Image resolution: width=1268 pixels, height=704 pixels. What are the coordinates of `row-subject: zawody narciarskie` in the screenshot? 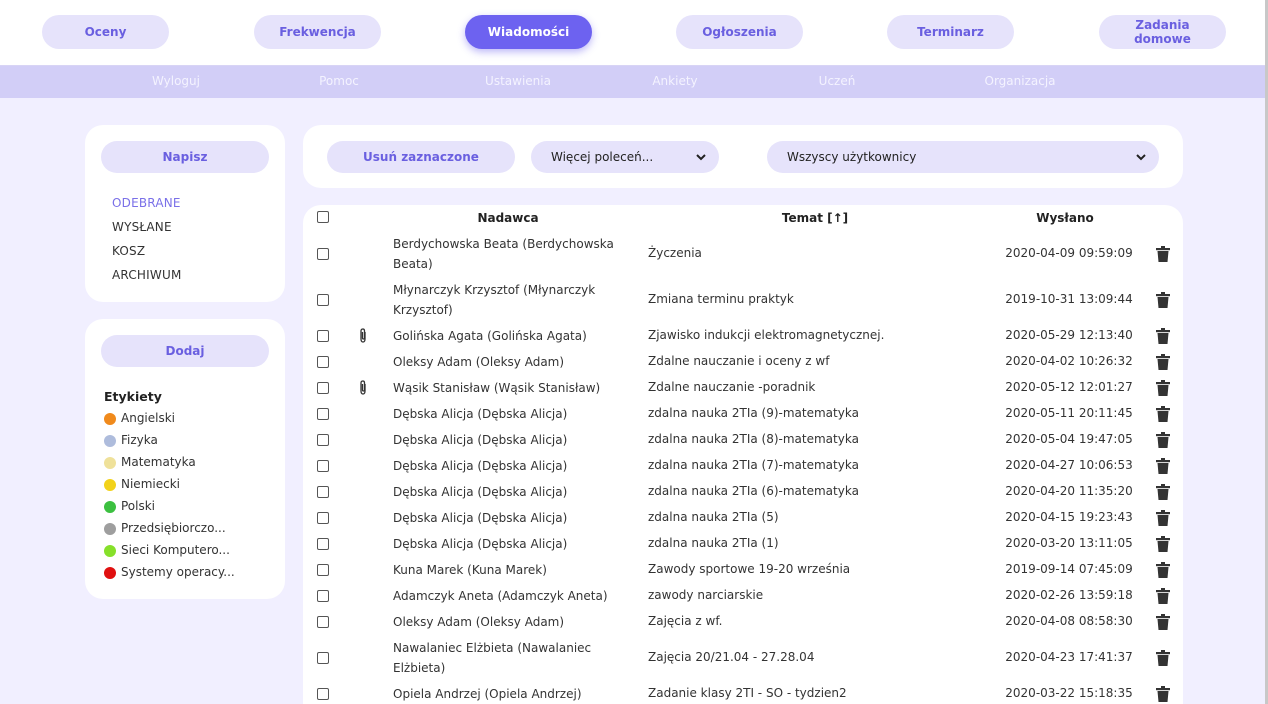 It's located at (706, 595).